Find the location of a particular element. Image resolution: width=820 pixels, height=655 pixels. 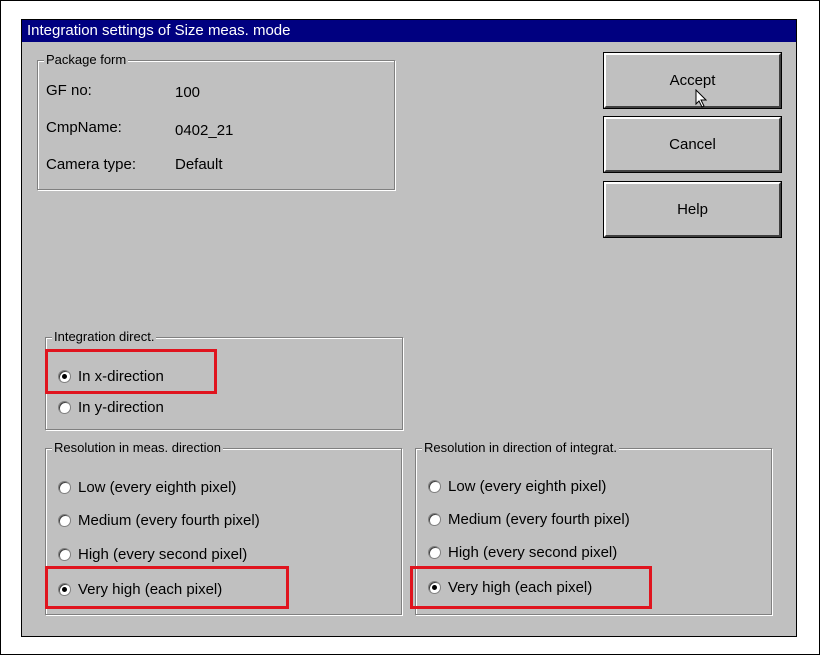

mouse-pointer-icon is located at coordinates (701, 98).